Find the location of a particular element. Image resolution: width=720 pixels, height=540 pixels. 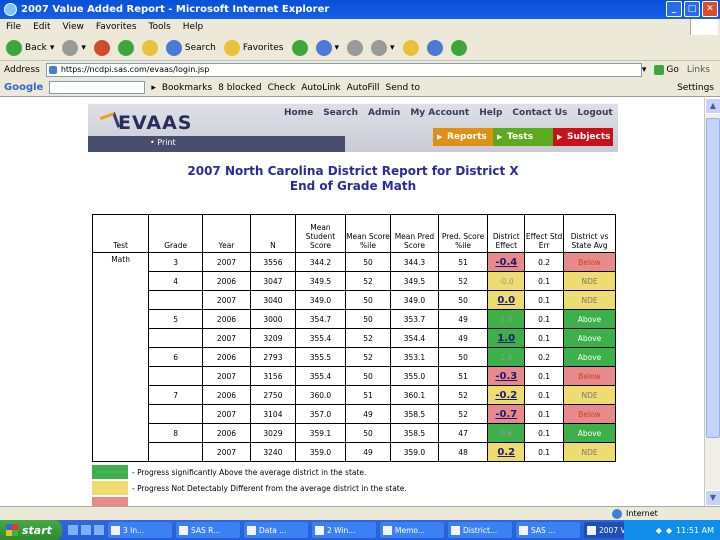

vertical-scrollbar: ▲ ▼ is located at coordinates (712, 302).